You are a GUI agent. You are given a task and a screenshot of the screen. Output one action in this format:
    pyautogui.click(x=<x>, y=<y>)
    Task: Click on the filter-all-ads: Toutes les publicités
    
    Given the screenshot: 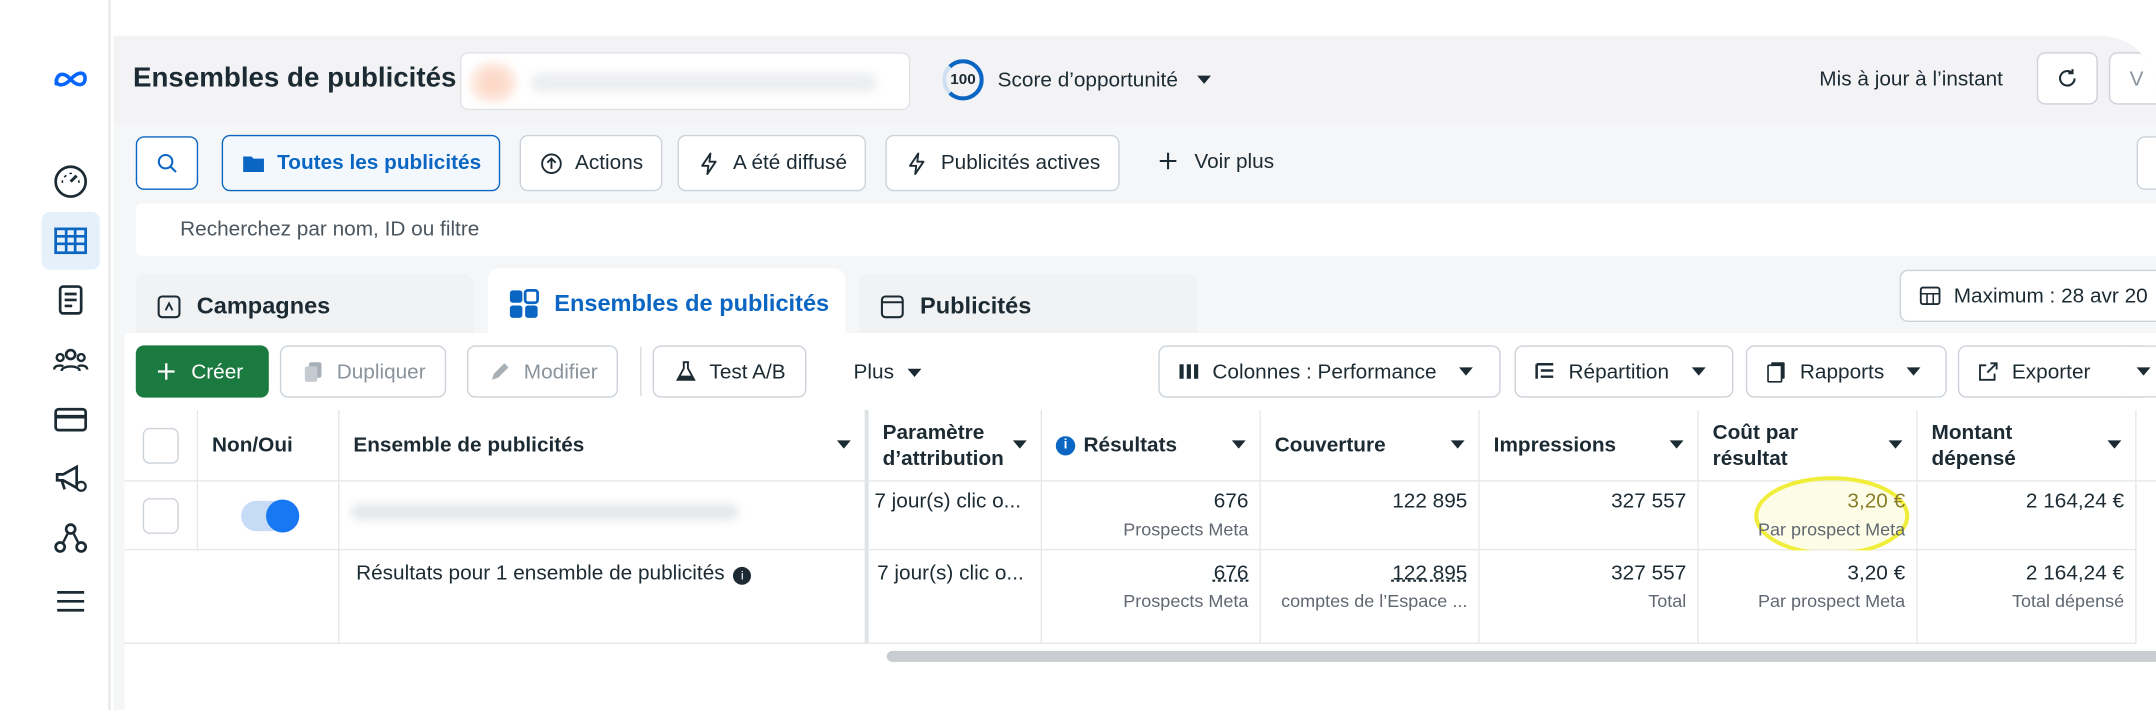 What is the action you would take?
    pyautogui.click(x=361, y=163)
    